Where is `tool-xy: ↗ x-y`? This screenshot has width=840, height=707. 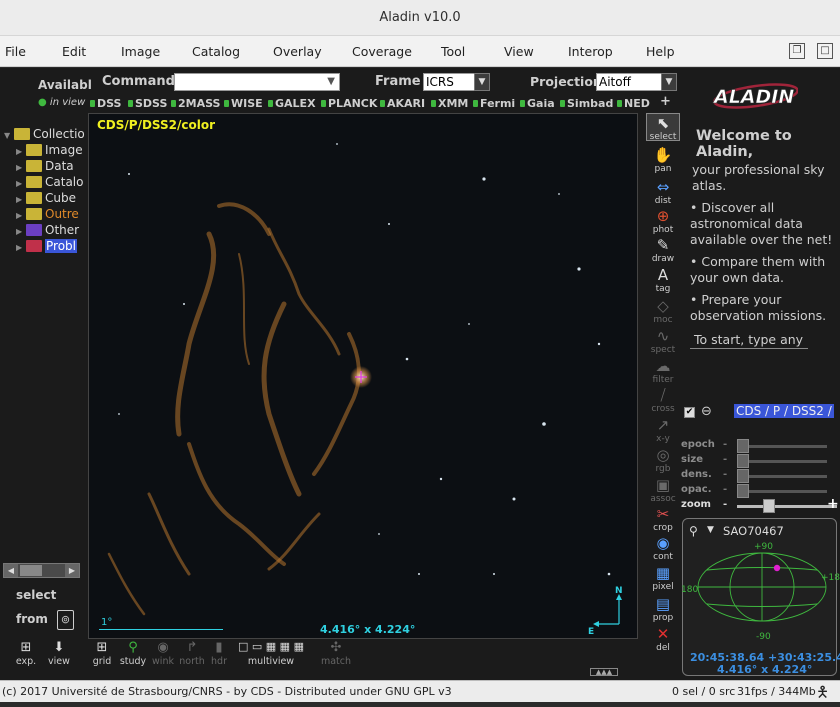 tool-xy: ↗ x-y is located at coordinates (663, 430).